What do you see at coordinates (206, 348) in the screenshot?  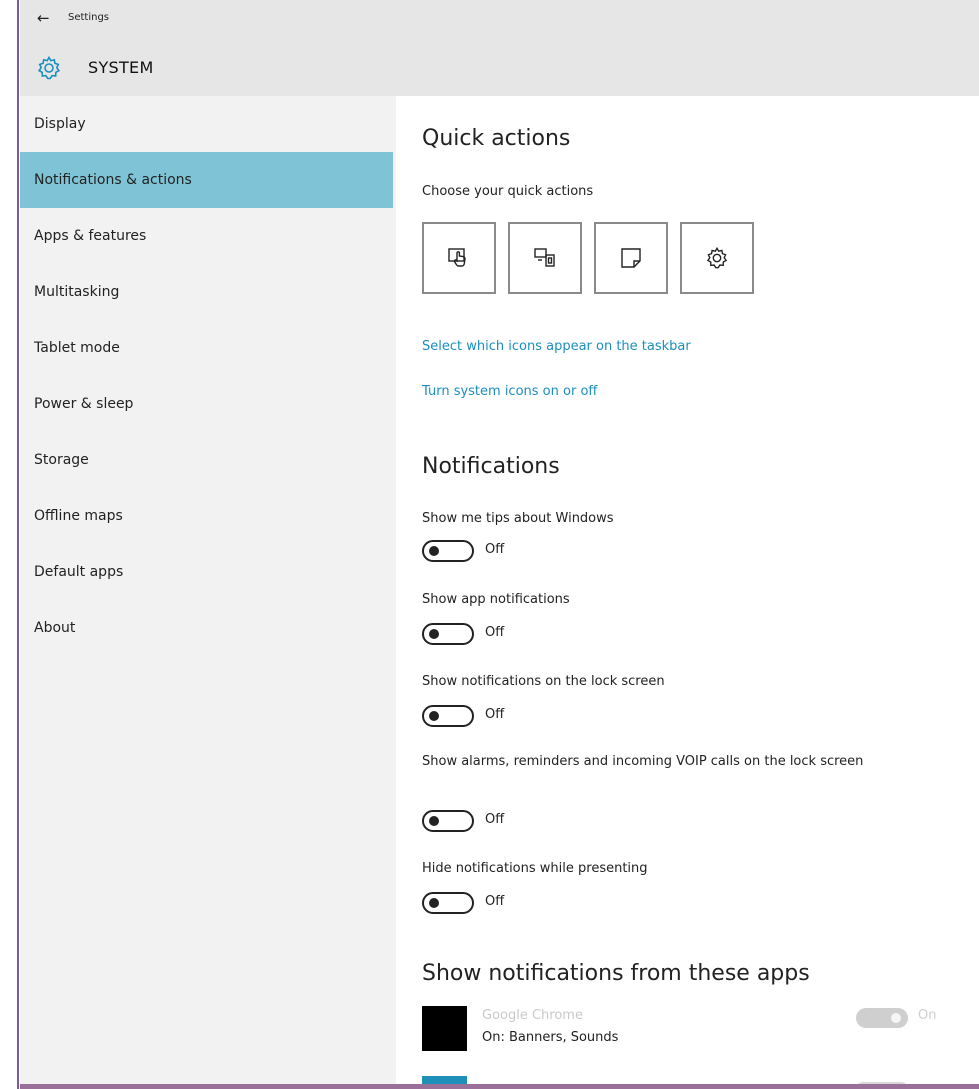 I see `sidebar-item-tablet-mode: Tablet mode` at bounding box center [206, 348].